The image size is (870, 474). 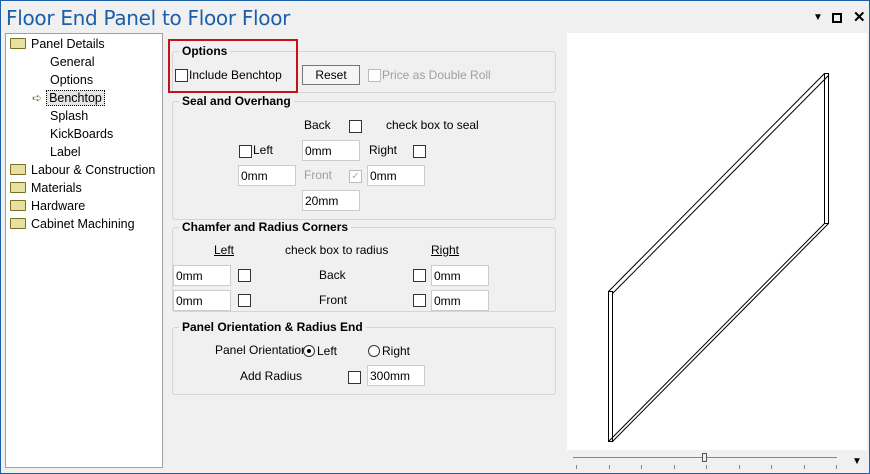 What do you see at coordinates (58, 206) in the screenshot?
I see `tree-label: Hardware` at bounding box center [58, 206].